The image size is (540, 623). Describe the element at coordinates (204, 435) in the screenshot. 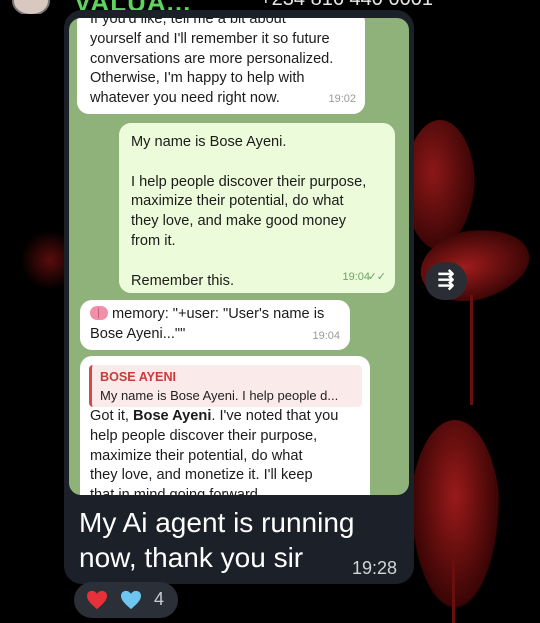

I see `message-line: help people discover their purpose,` at that location.